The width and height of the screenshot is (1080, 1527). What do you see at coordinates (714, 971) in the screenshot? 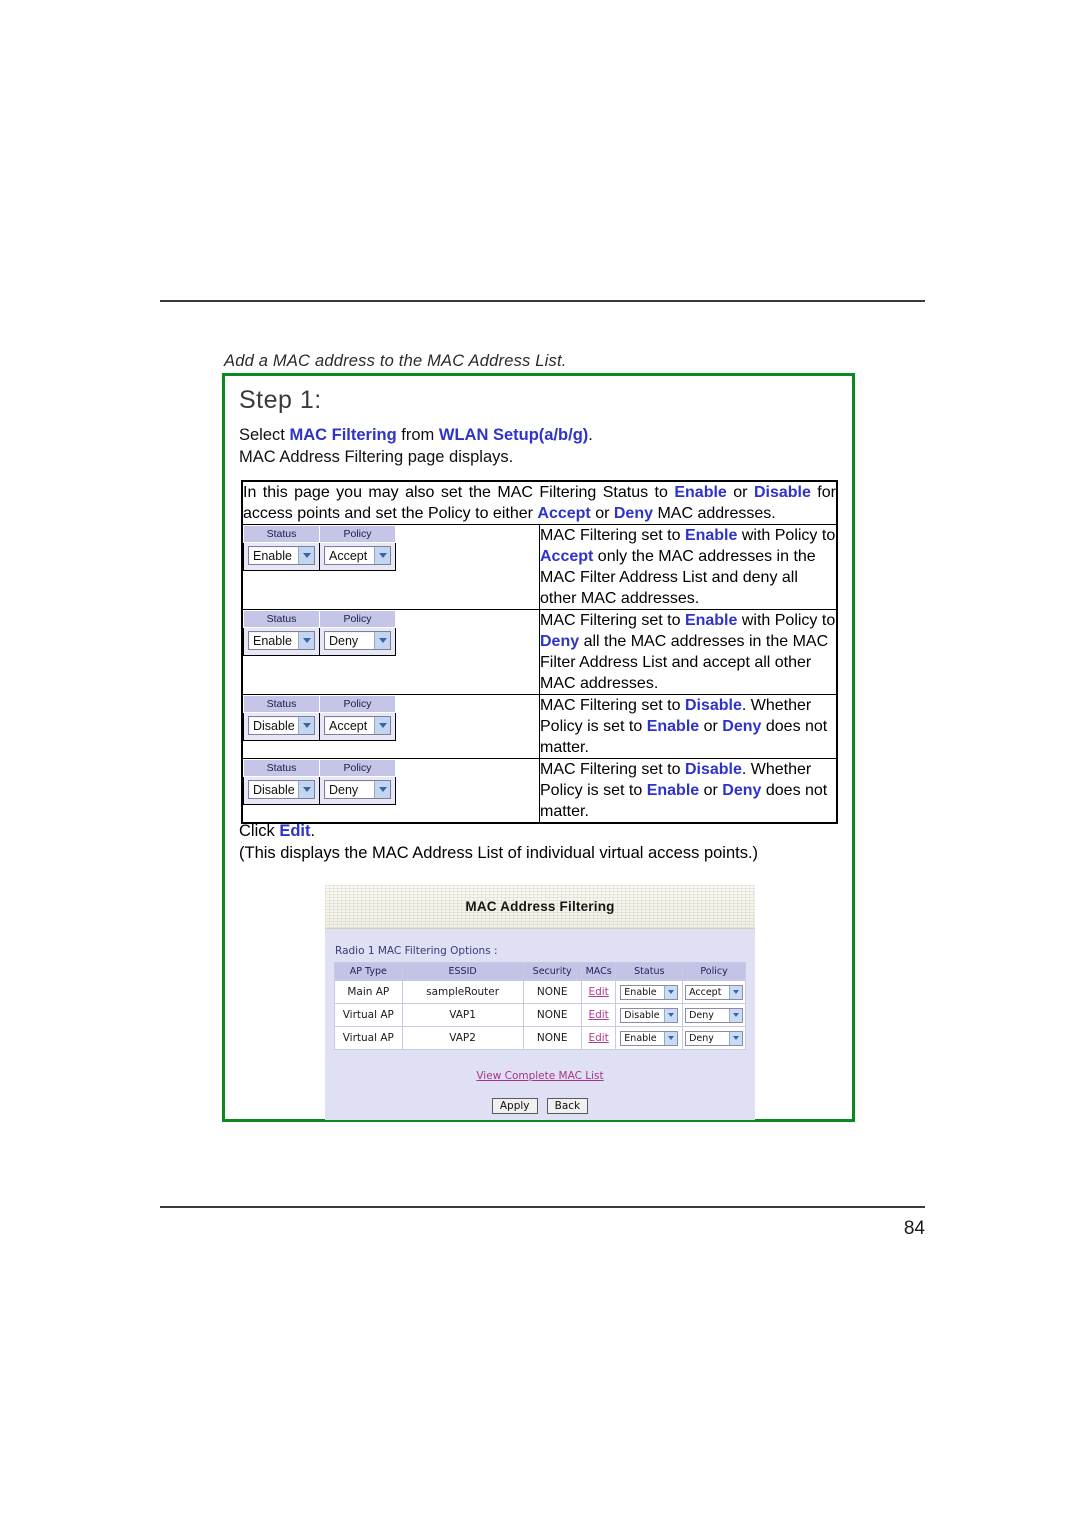
I see `column-header-policy: Policy` at bounding box center [714, 971].